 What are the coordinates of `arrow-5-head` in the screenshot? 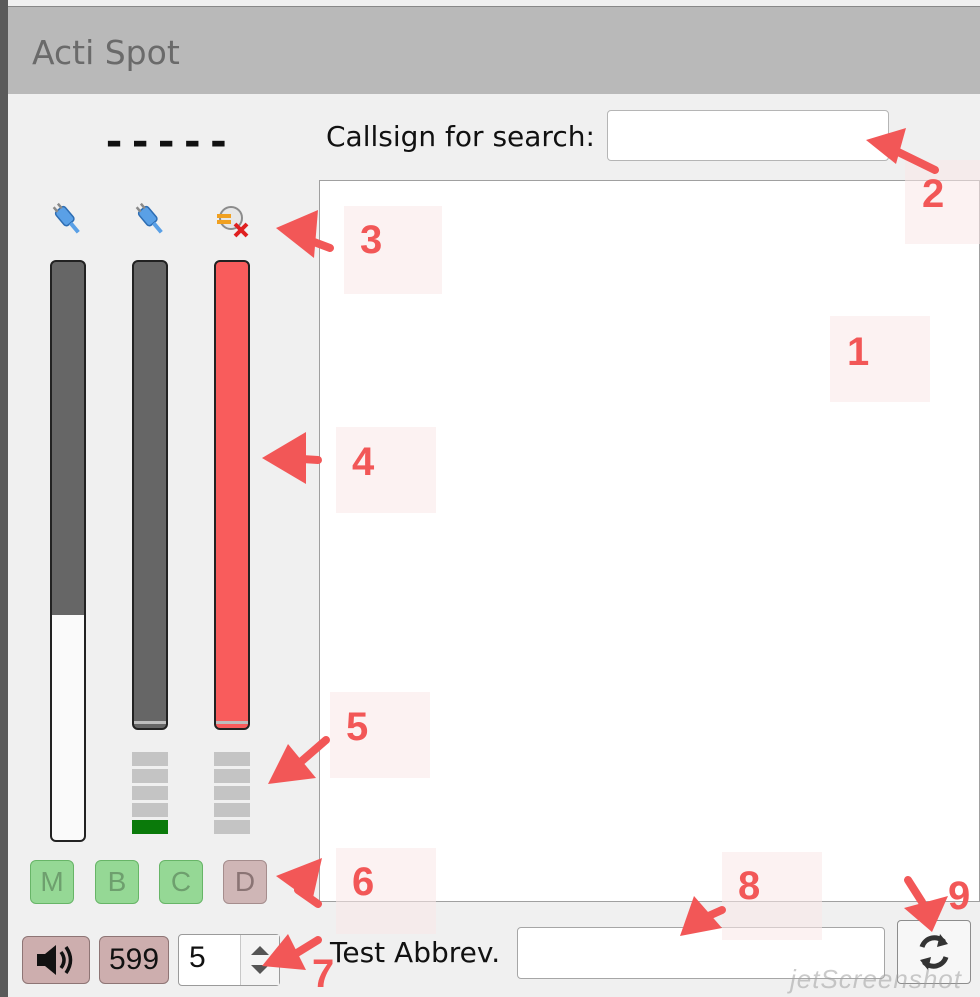 It's located at (292, 764).